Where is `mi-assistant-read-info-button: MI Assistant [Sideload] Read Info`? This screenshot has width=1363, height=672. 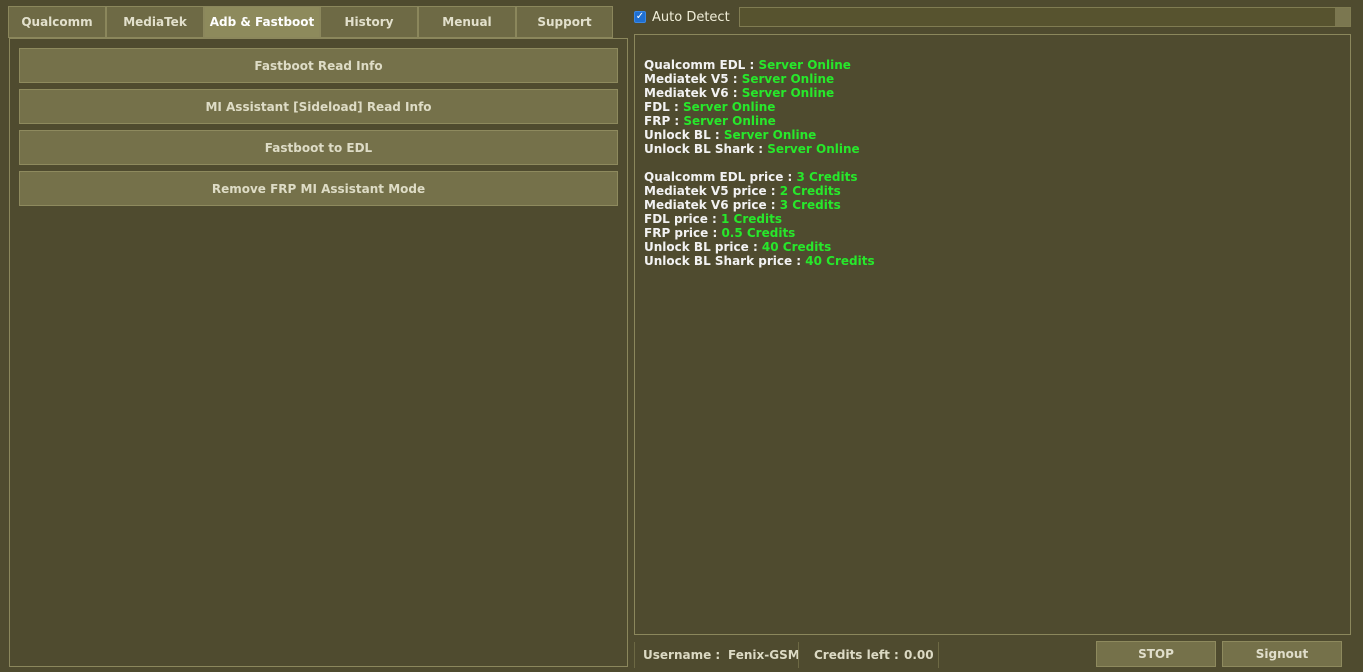
mi-assistant-read-info-button: MI Assistant [Sideload] Read Info is located at coordinates (318, 106).